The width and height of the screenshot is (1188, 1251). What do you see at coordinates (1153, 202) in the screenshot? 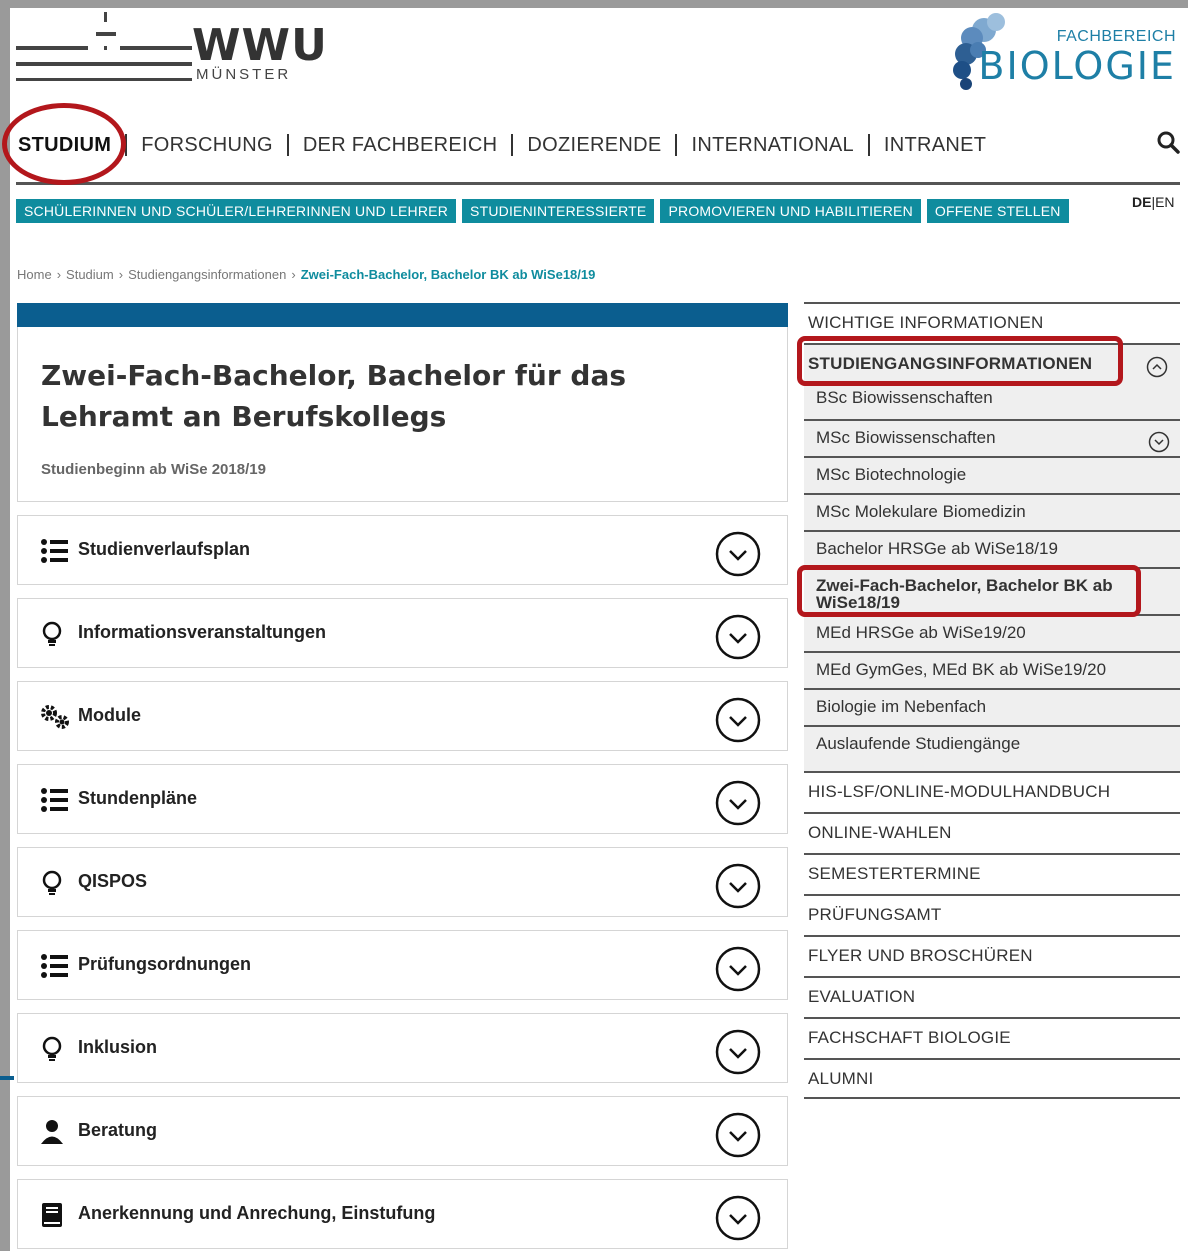
I see `language-switch: DE|EN` at bounding box center [1153, 202].